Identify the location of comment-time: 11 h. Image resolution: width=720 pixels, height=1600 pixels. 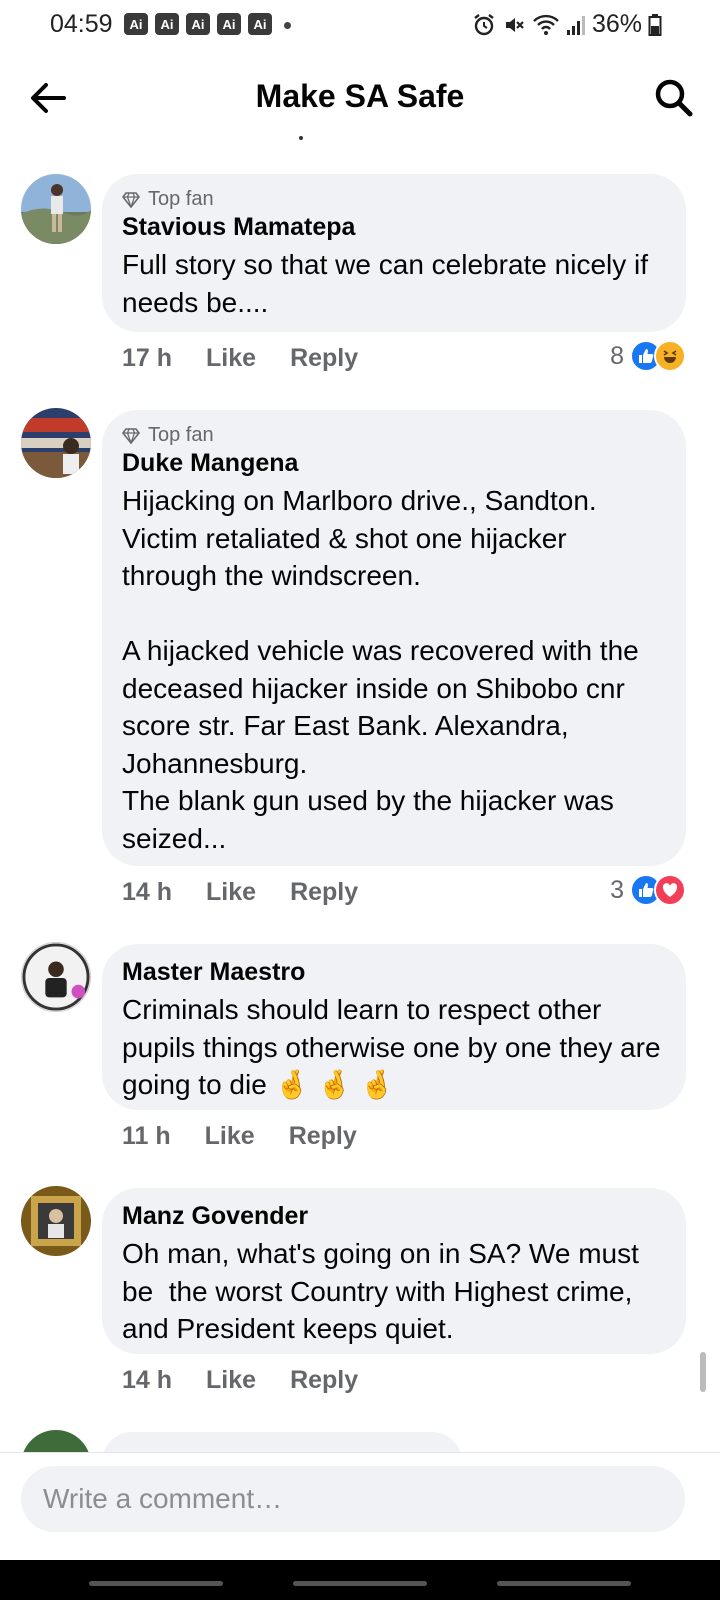
(146, 1136).